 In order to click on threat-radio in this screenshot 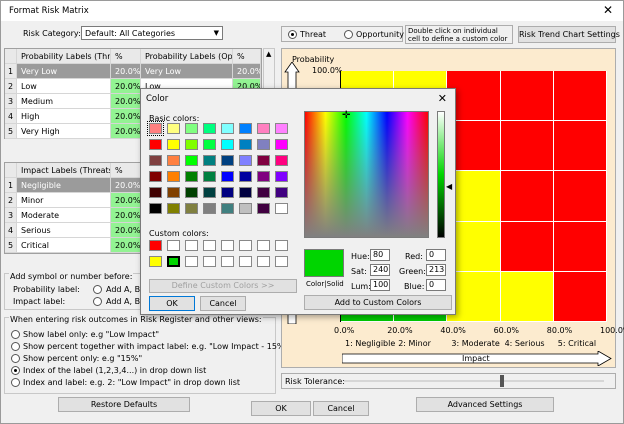, I will do `click(292, 34)`.